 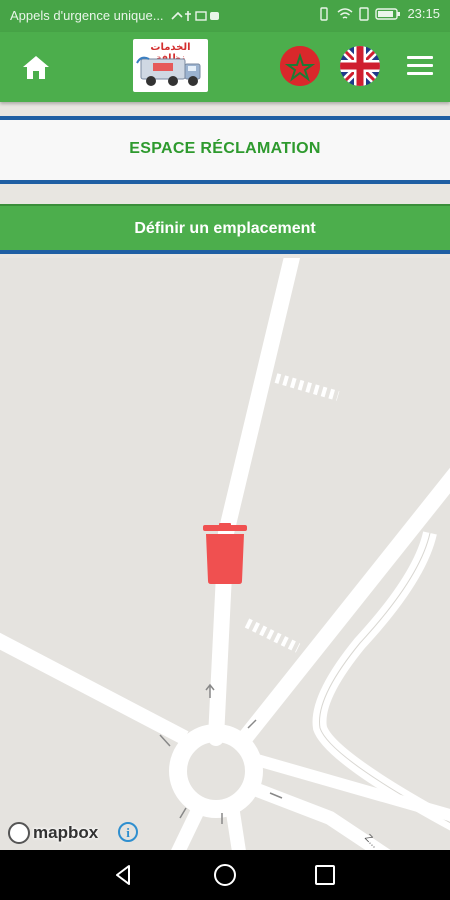 I want to click on section-title: ESPACE RÉCLAMATION, so click(x=225, y=148).